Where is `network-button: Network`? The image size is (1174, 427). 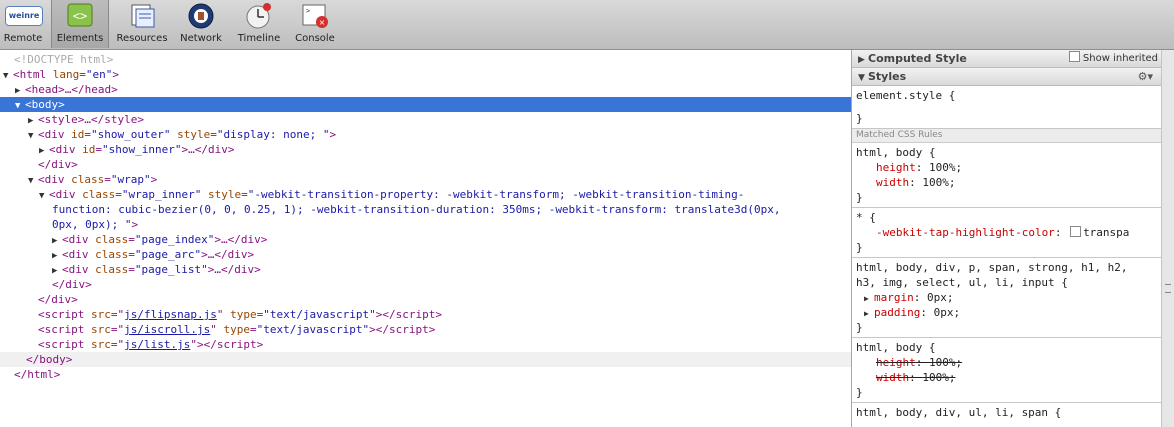
network-button: Network is located at coordinates (201, 24).